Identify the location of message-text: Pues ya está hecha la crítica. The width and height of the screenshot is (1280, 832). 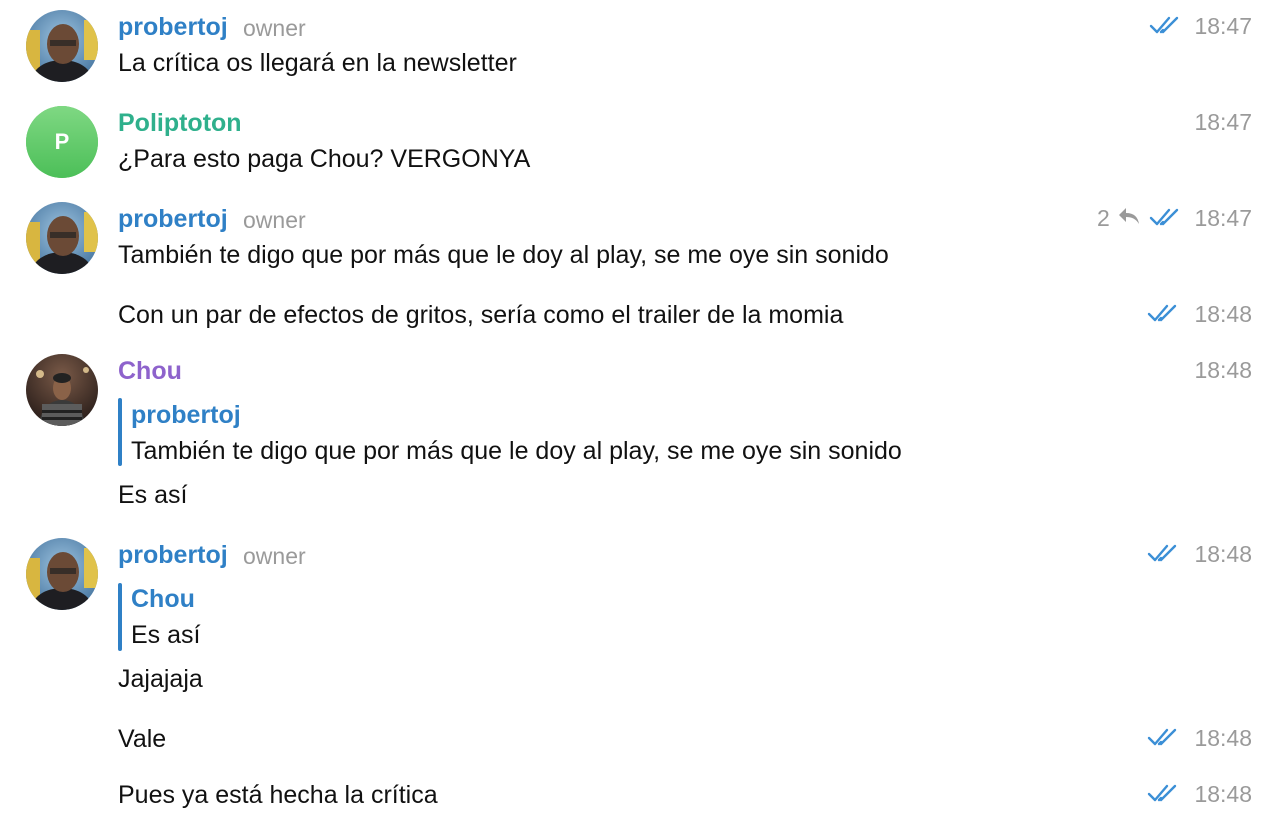
(278, 795).